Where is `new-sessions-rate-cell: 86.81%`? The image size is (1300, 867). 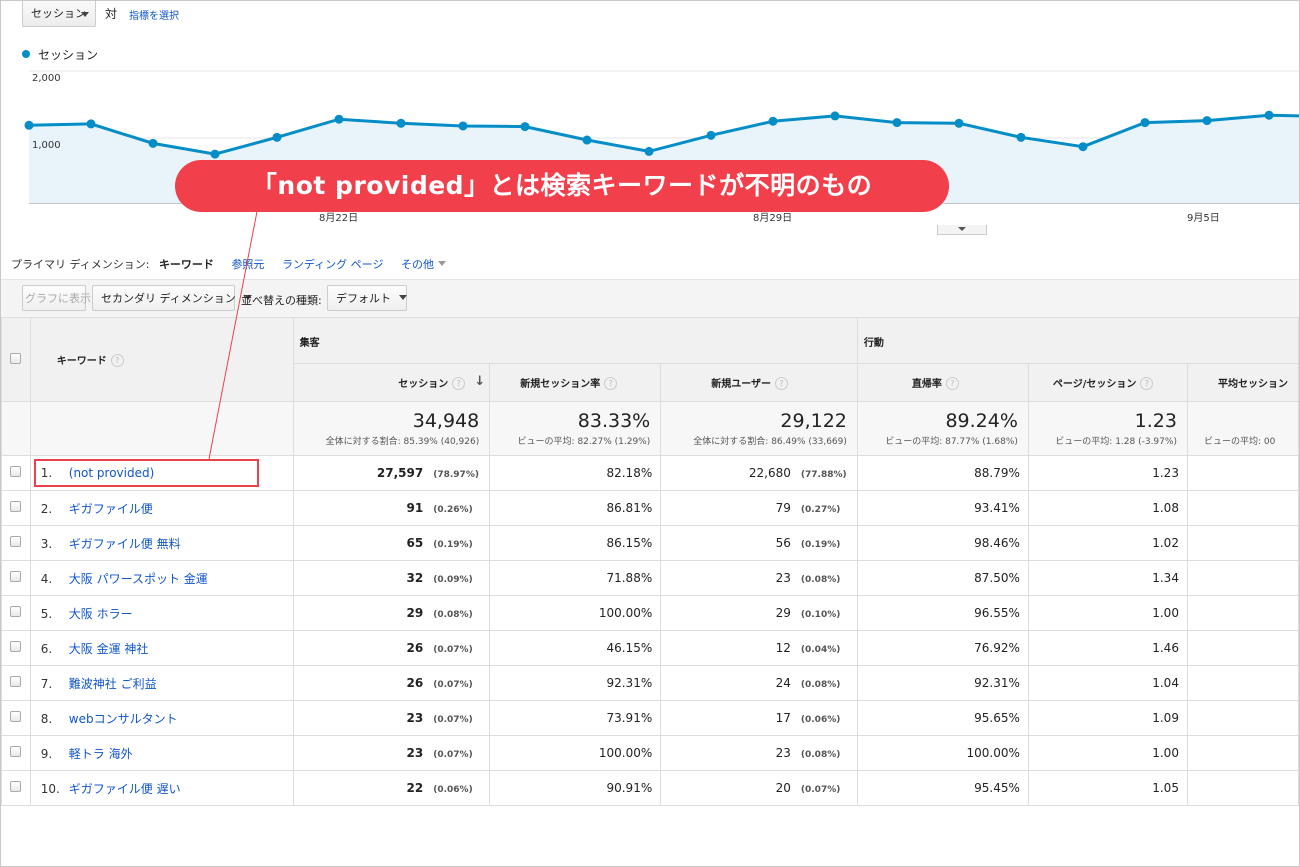
new-sessions-rate-cell: 86.81% is located at coordinates (575, 508).